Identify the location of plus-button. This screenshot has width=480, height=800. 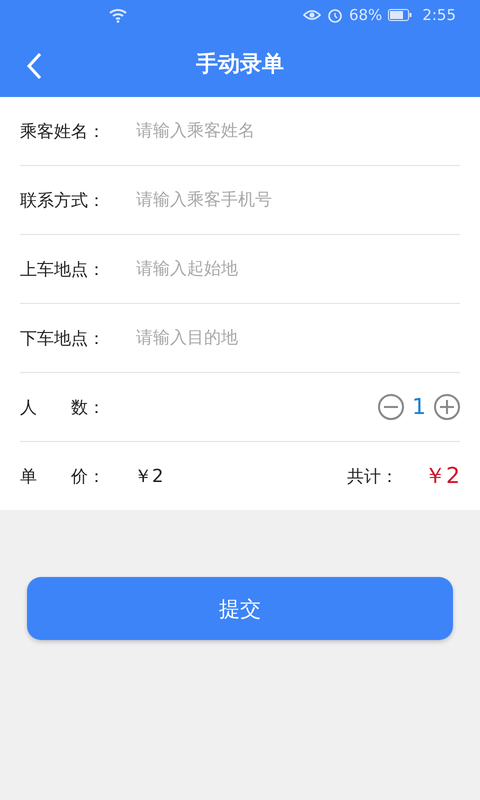
(447, 407).